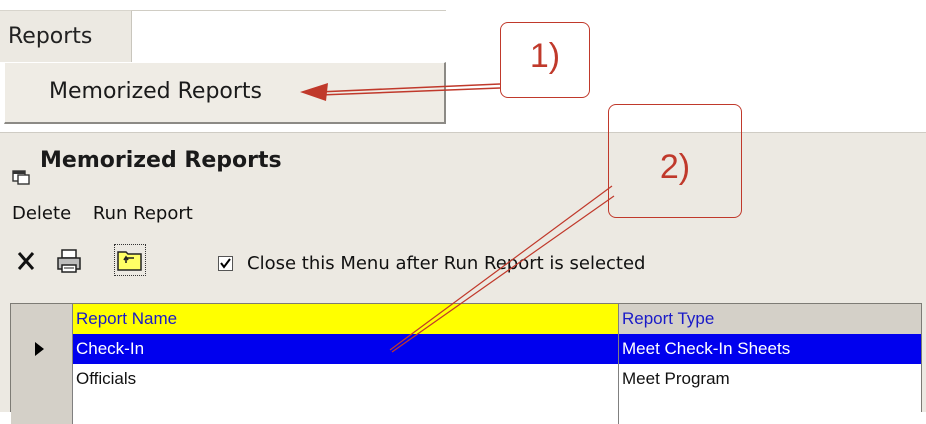 The height and width of the screenshot is (424, 926). Describe the element at coordinates (770, 409) in the screenshot. I see `report-type-cell-empty` at that location.